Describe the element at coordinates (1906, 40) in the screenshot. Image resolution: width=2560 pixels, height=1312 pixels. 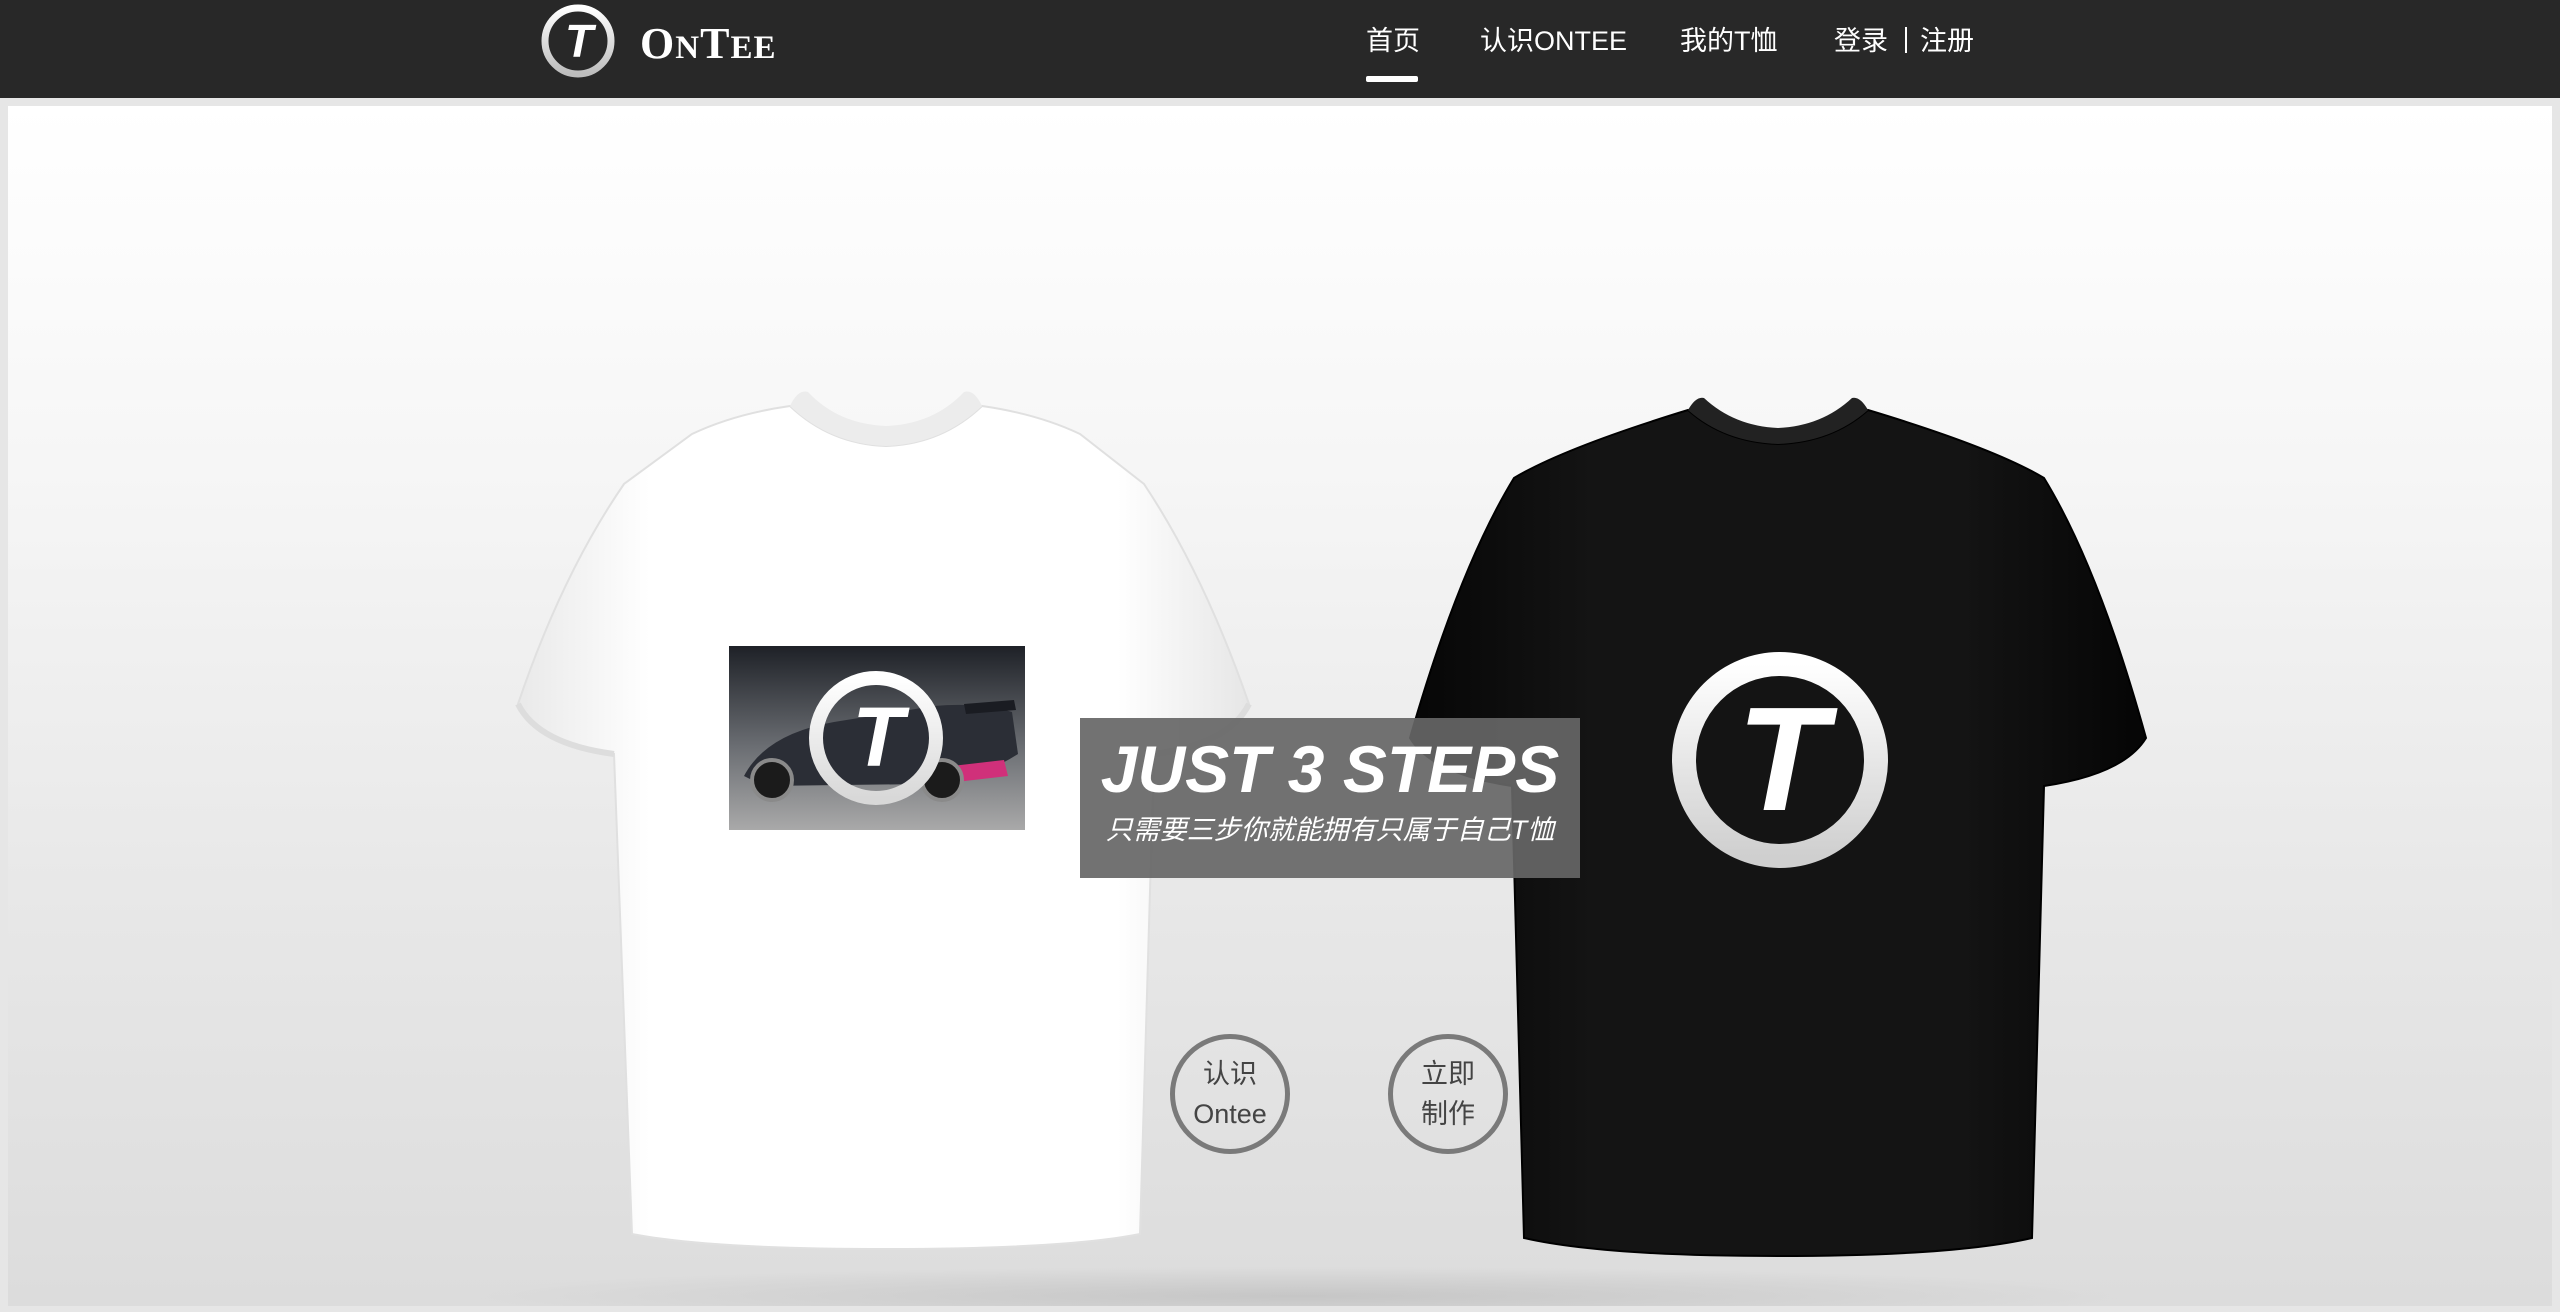
I see `login-register-divider` at that location.